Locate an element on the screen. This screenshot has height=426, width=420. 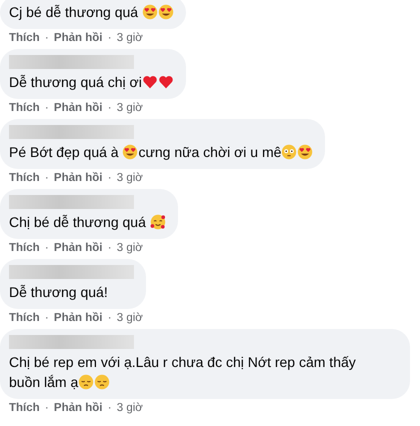
comment-text: Pé Bớt đẹp quá à is located at coordinates (64, 152).